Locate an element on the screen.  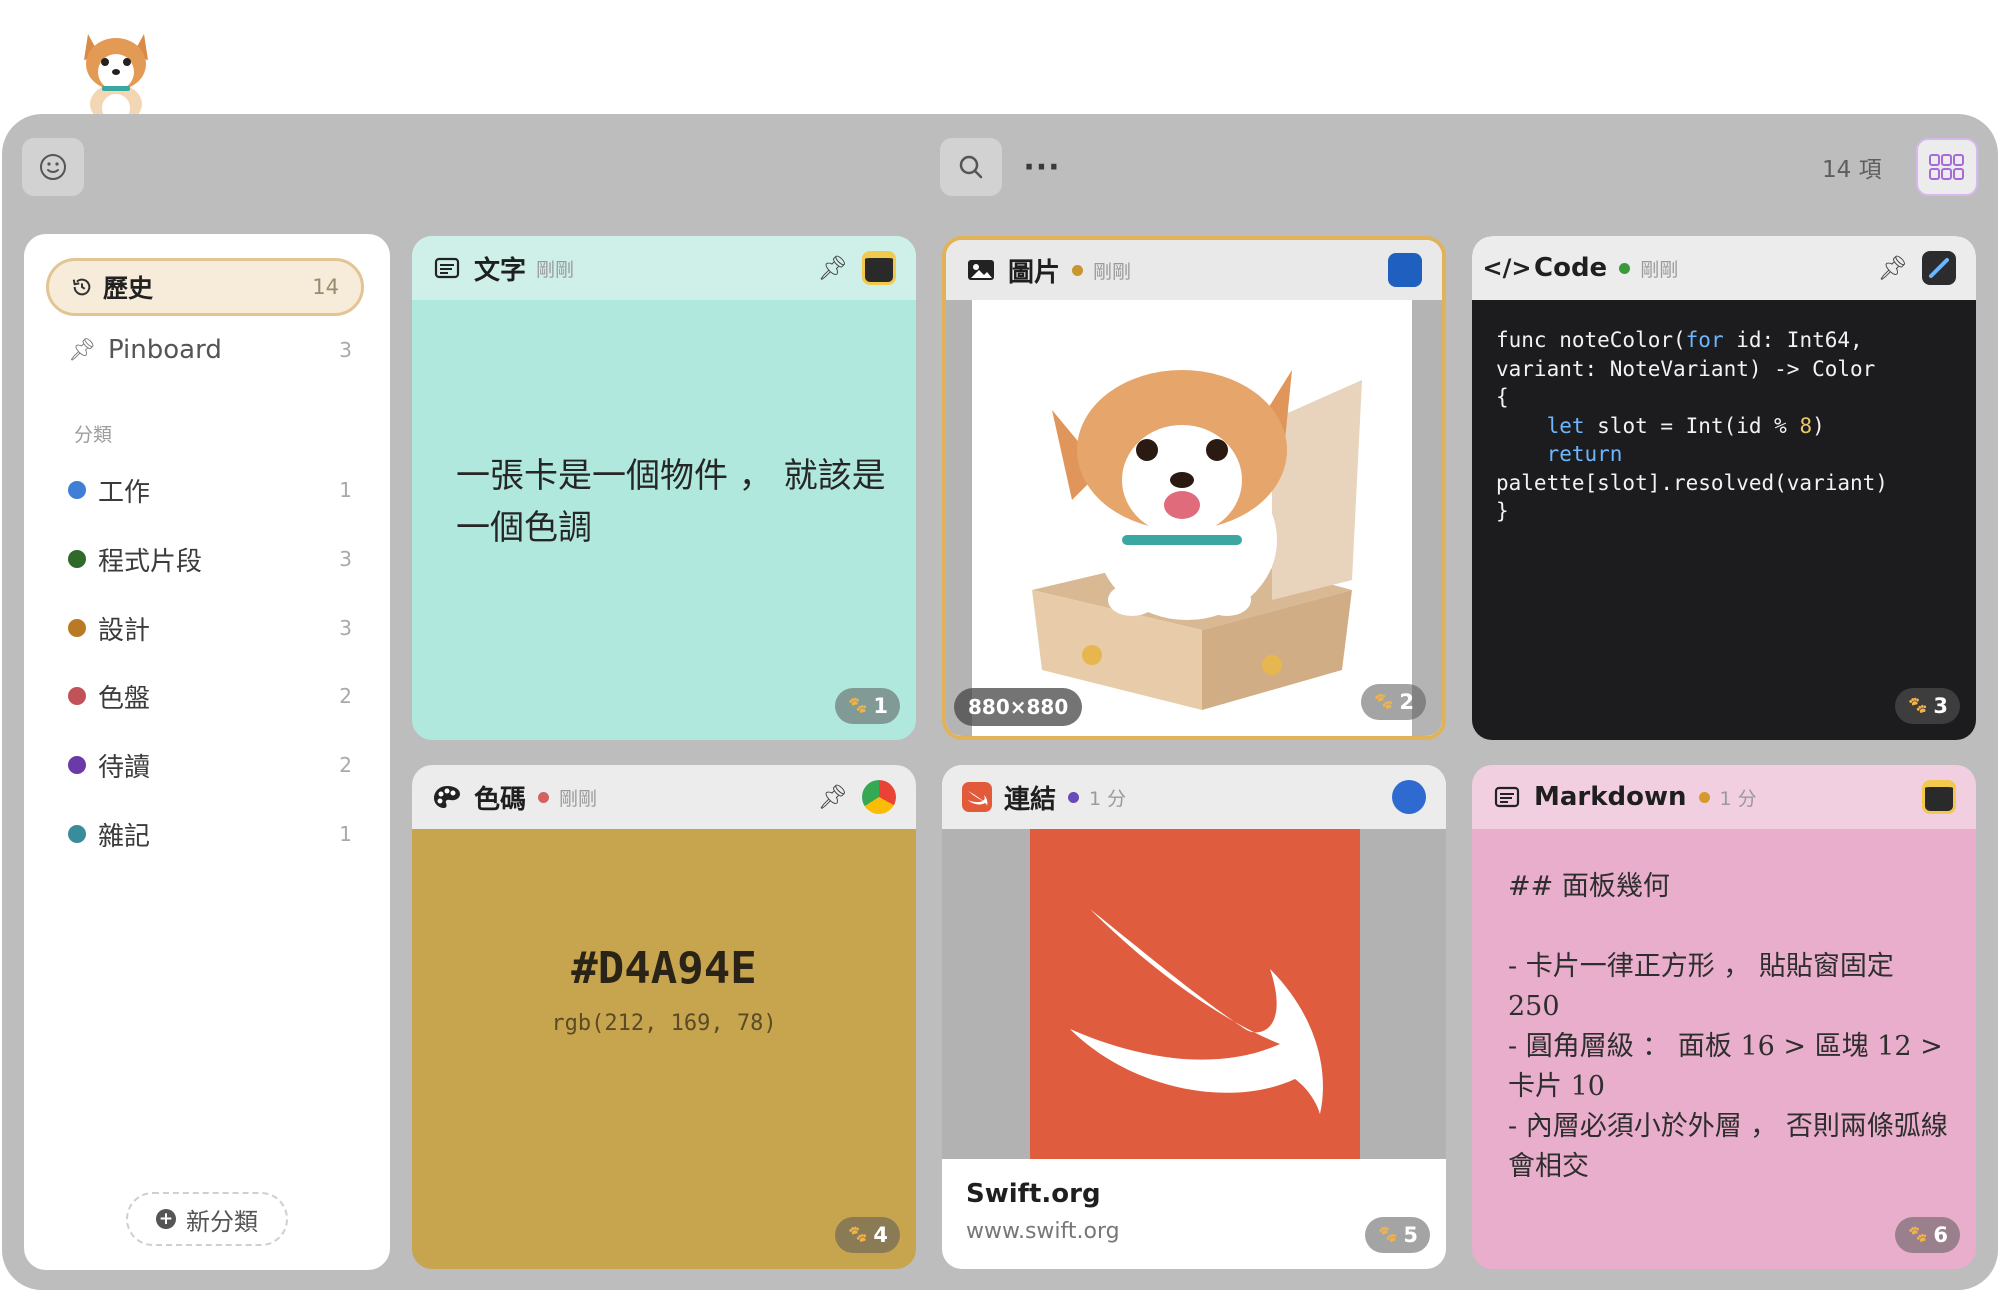
search-button is located at coordinates (971, 167).